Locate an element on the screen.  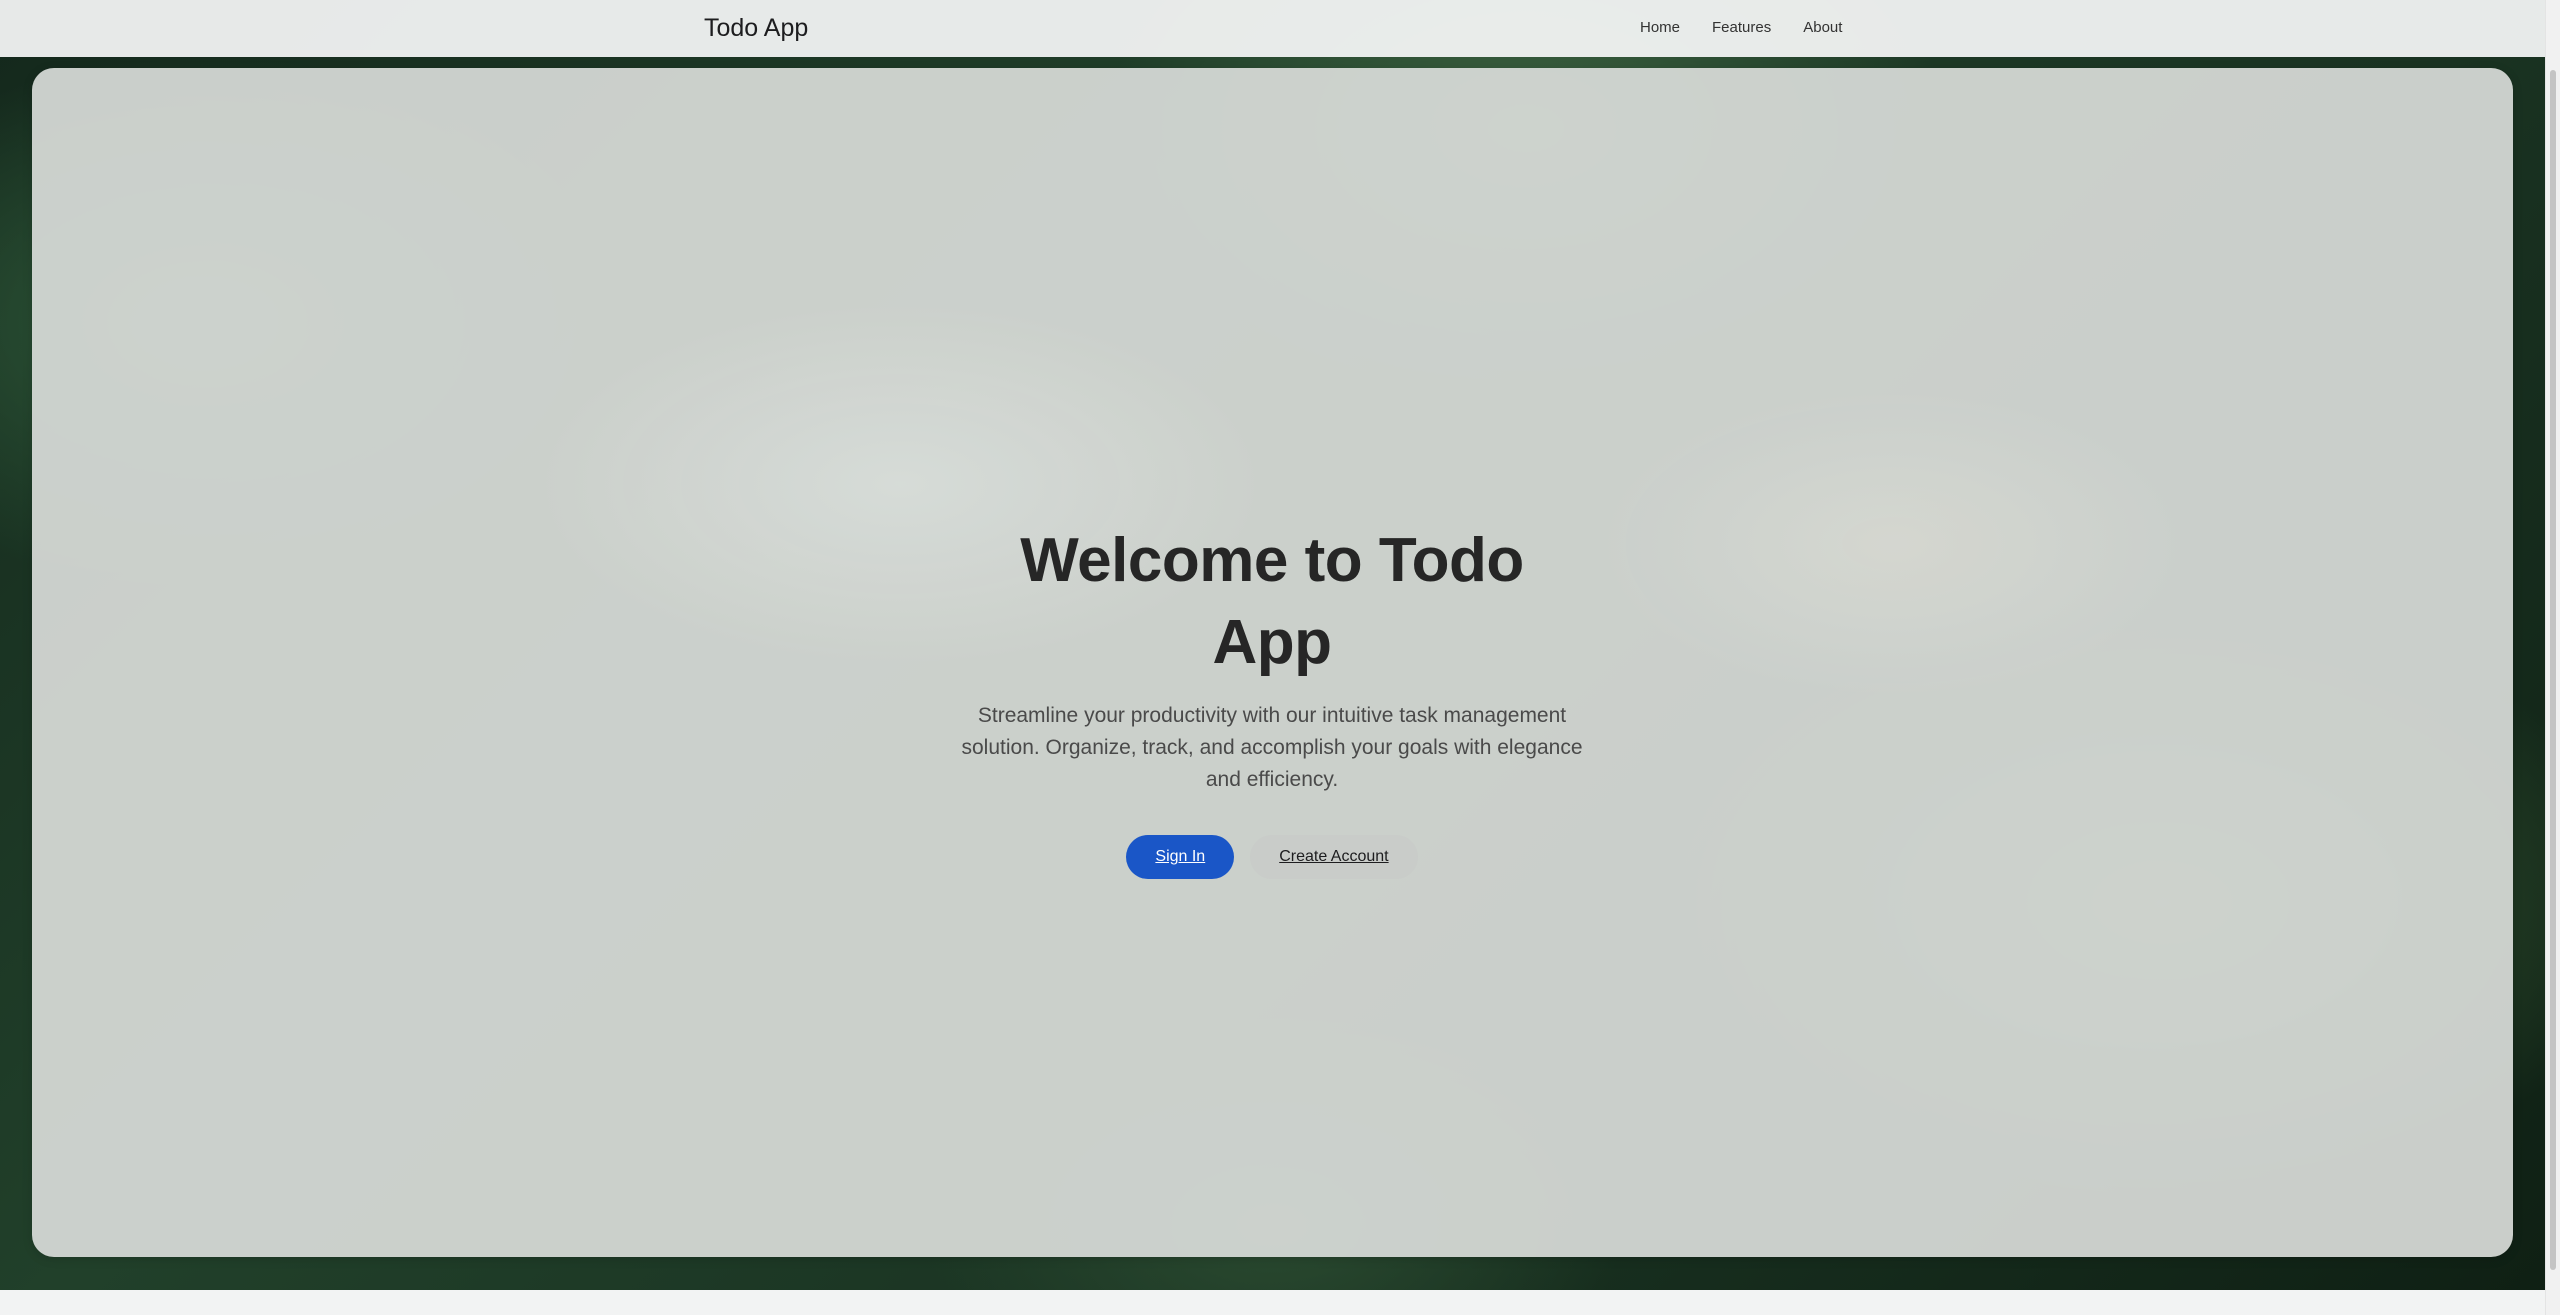
create-account-button: Create Account is located at coordinates (1334, 857).